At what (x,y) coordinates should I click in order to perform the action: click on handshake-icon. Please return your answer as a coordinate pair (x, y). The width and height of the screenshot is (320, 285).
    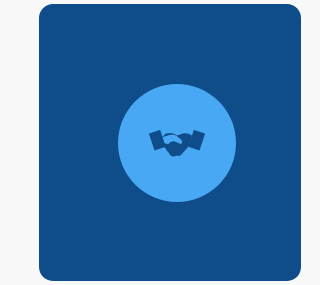
    Looking at the image, I should click on (177, 143).